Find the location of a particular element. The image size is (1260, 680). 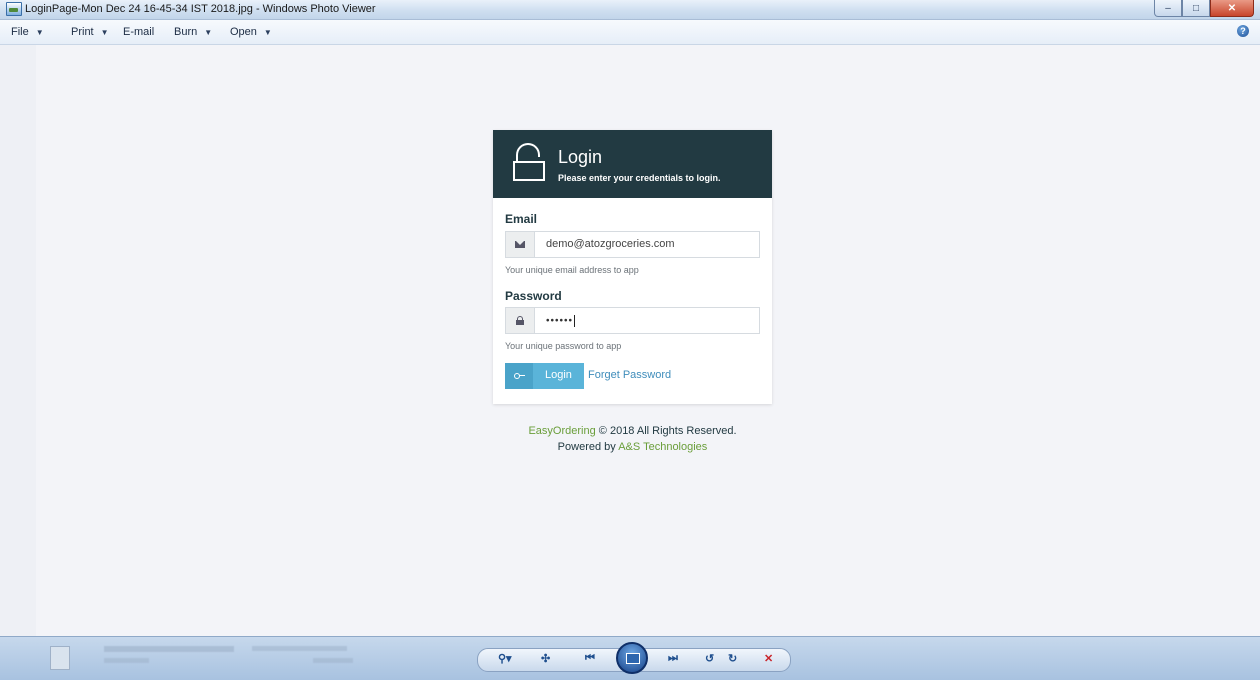

file-thumbnail-icon is located at coordinates (60, 658).